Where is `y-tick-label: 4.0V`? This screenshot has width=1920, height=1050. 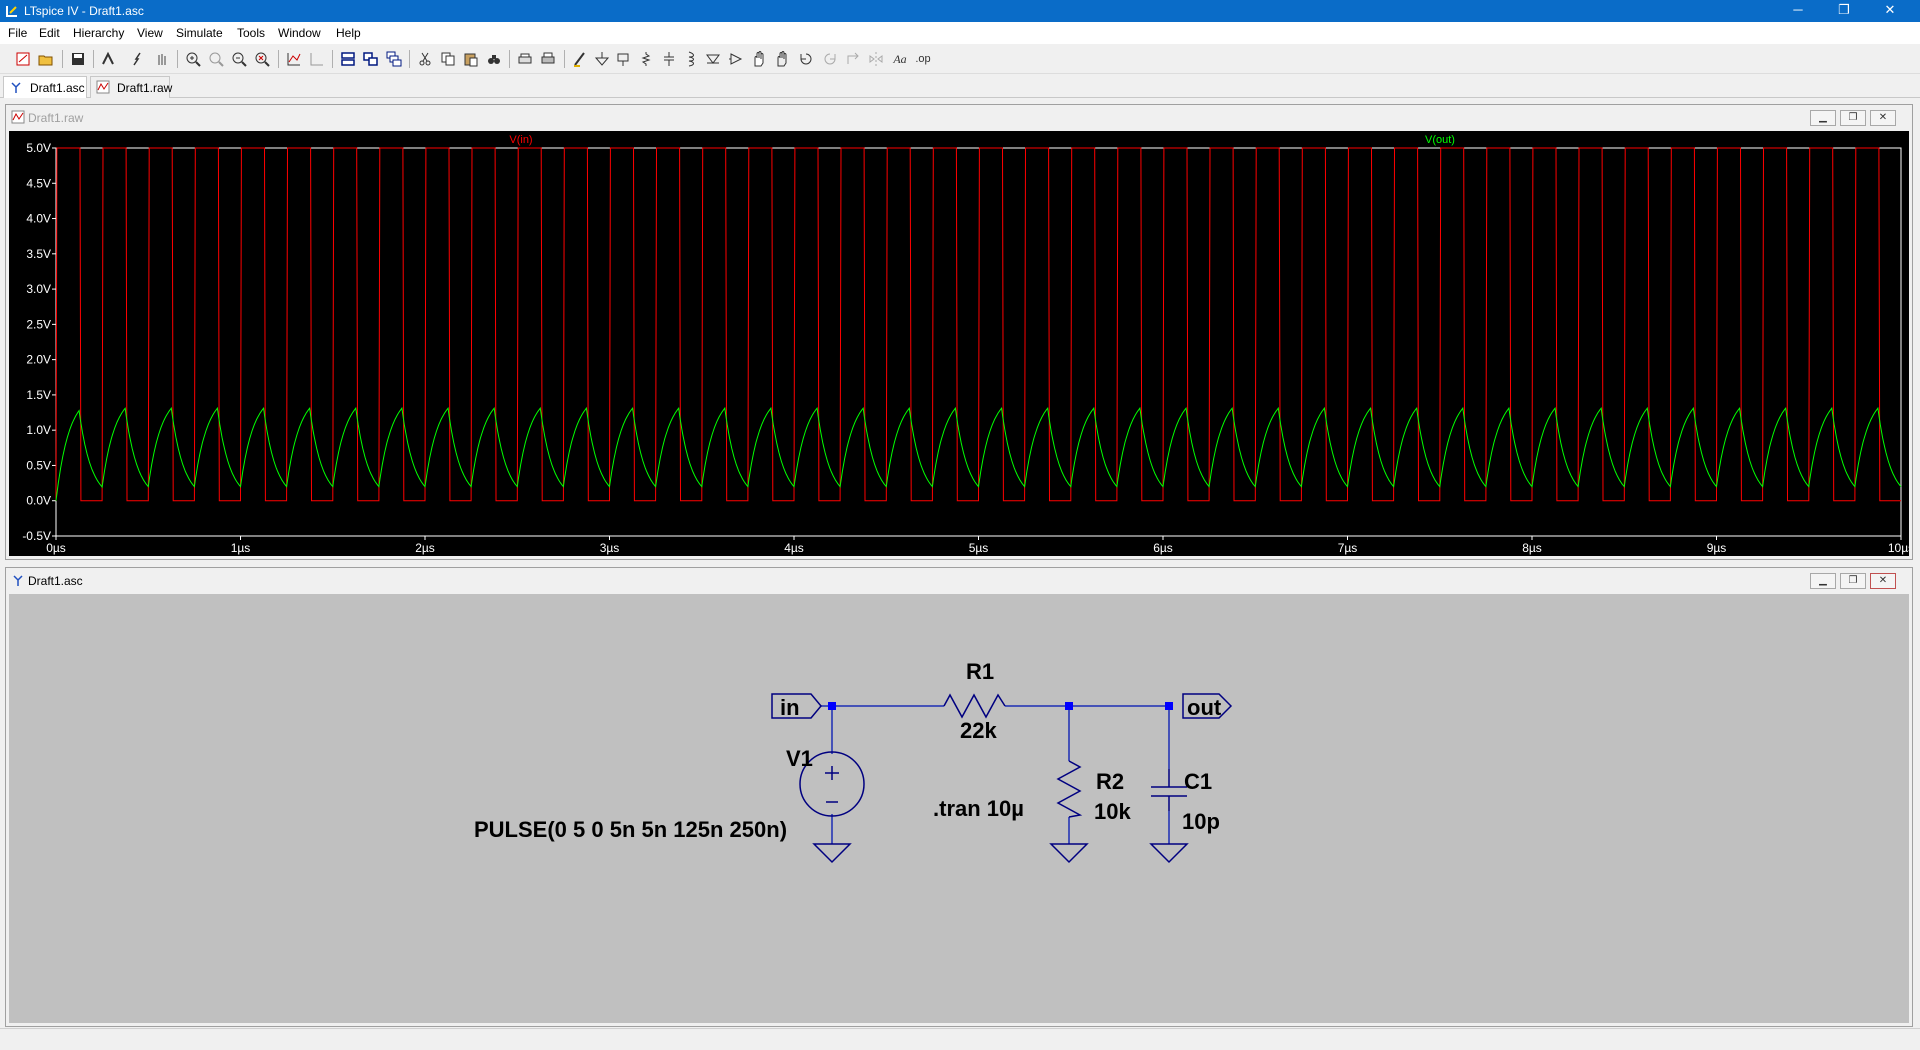 y-tick-label: 4.0V is located at coordinates (38, 219).